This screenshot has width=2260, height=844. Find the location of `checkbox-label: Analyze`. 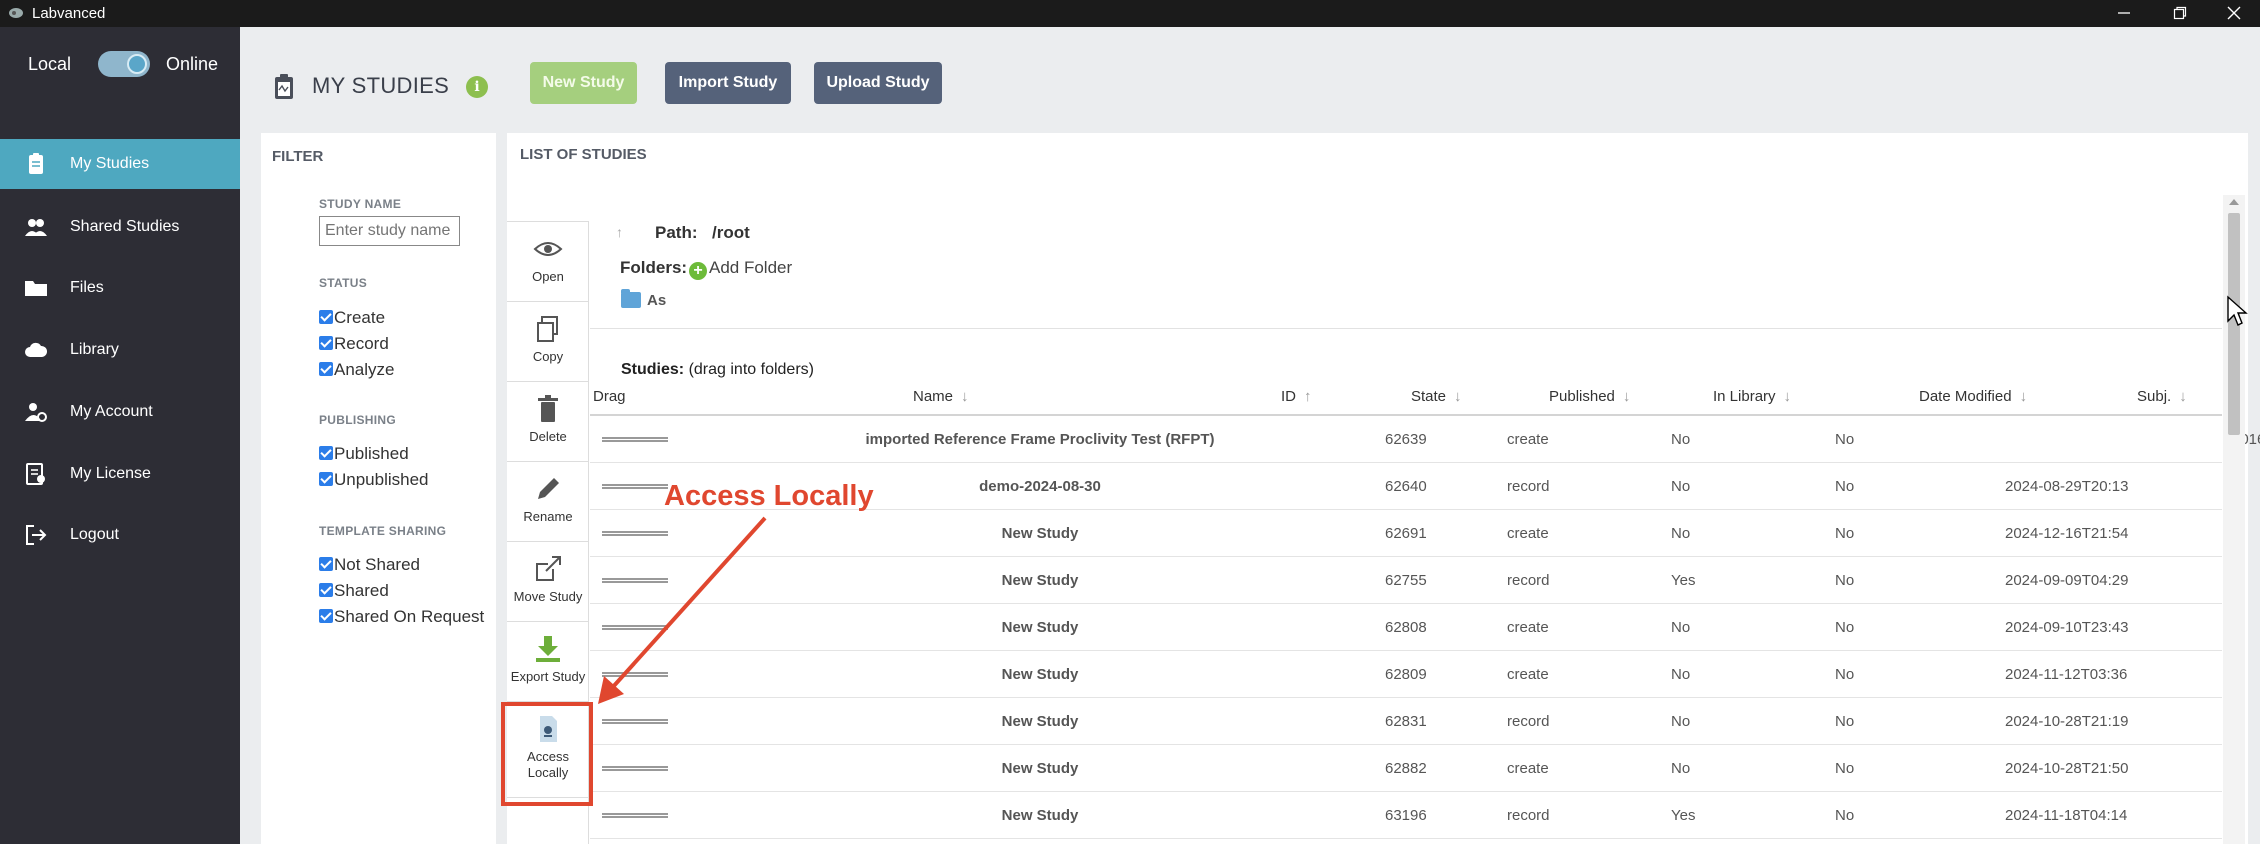

checkbox-label: Analyze is located at coordinates (364, 369).